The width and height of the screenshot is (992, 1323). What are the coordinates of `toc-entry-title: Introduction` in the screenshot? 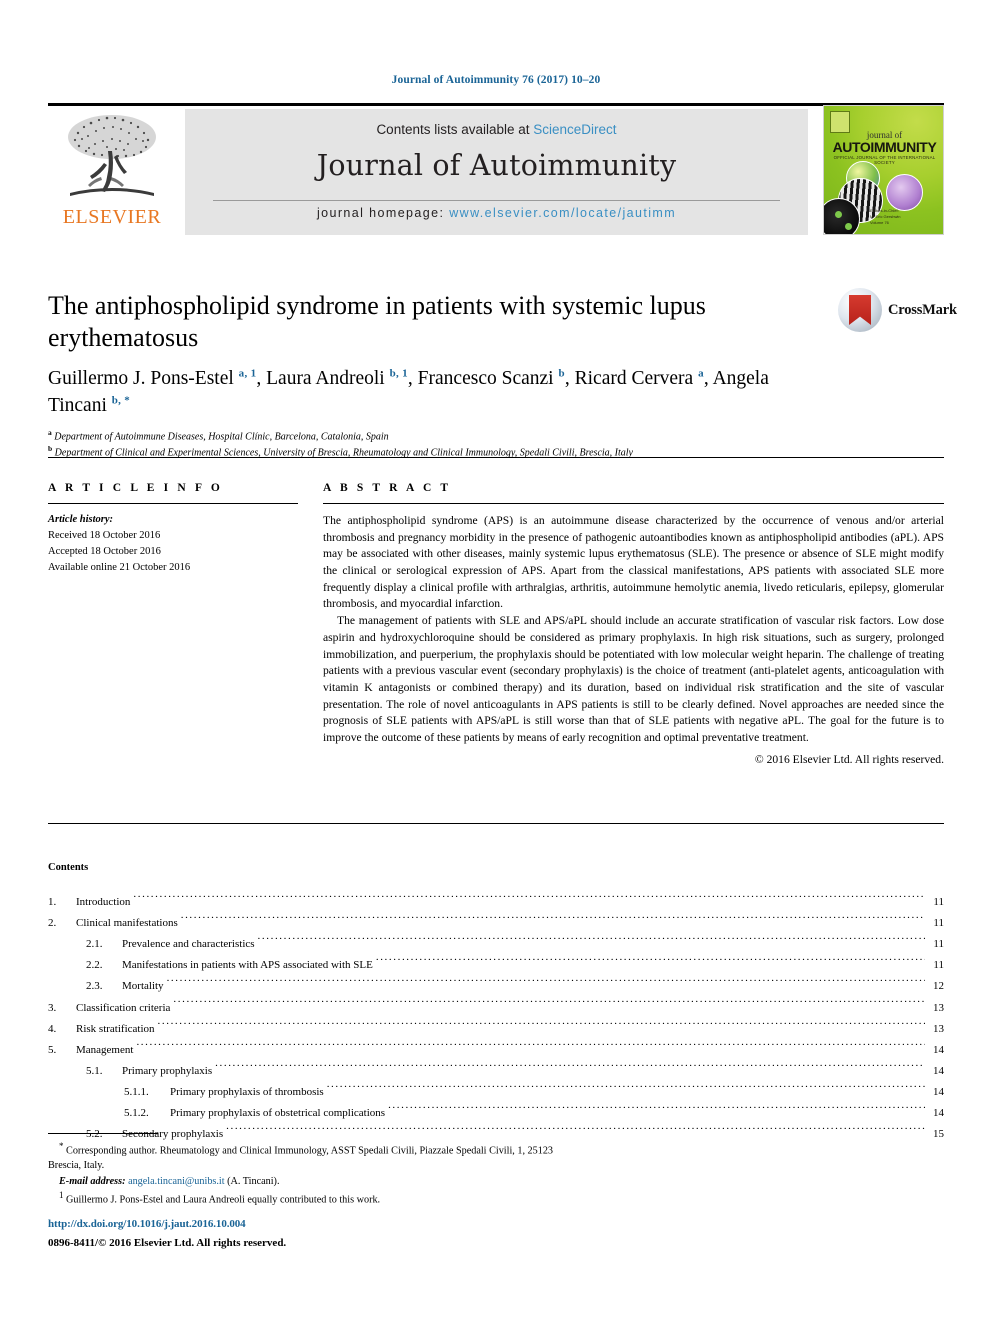 It's located at (103, 902).